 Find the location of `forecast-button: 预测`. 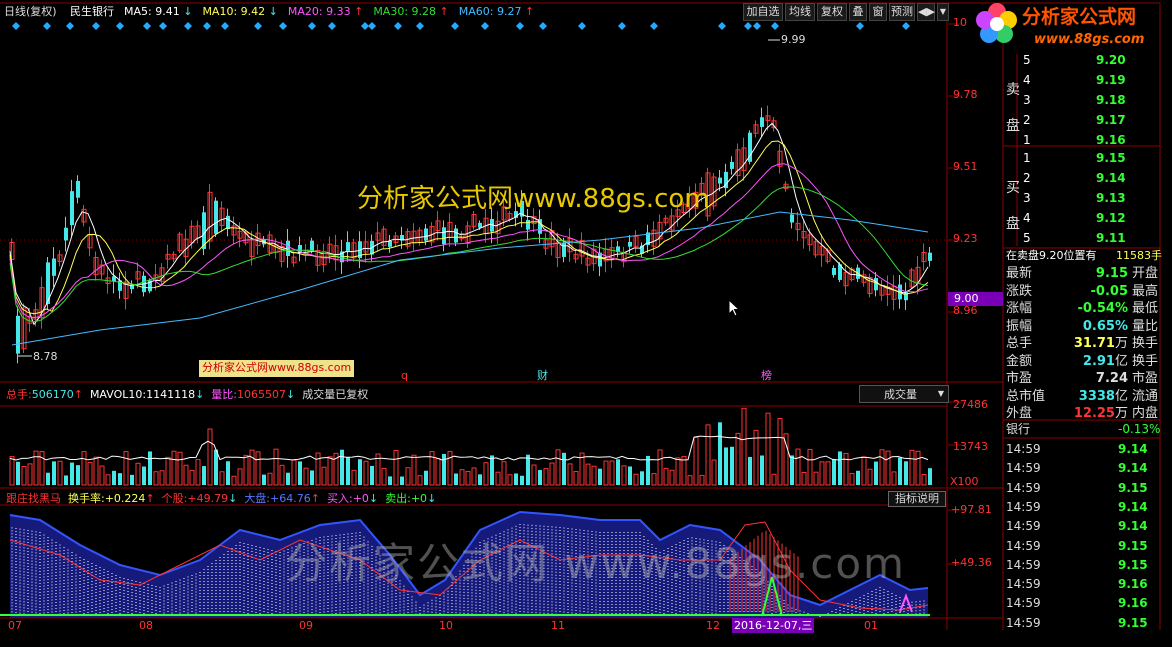

forecast-button: 预测 is located at coordinates (902, 12).